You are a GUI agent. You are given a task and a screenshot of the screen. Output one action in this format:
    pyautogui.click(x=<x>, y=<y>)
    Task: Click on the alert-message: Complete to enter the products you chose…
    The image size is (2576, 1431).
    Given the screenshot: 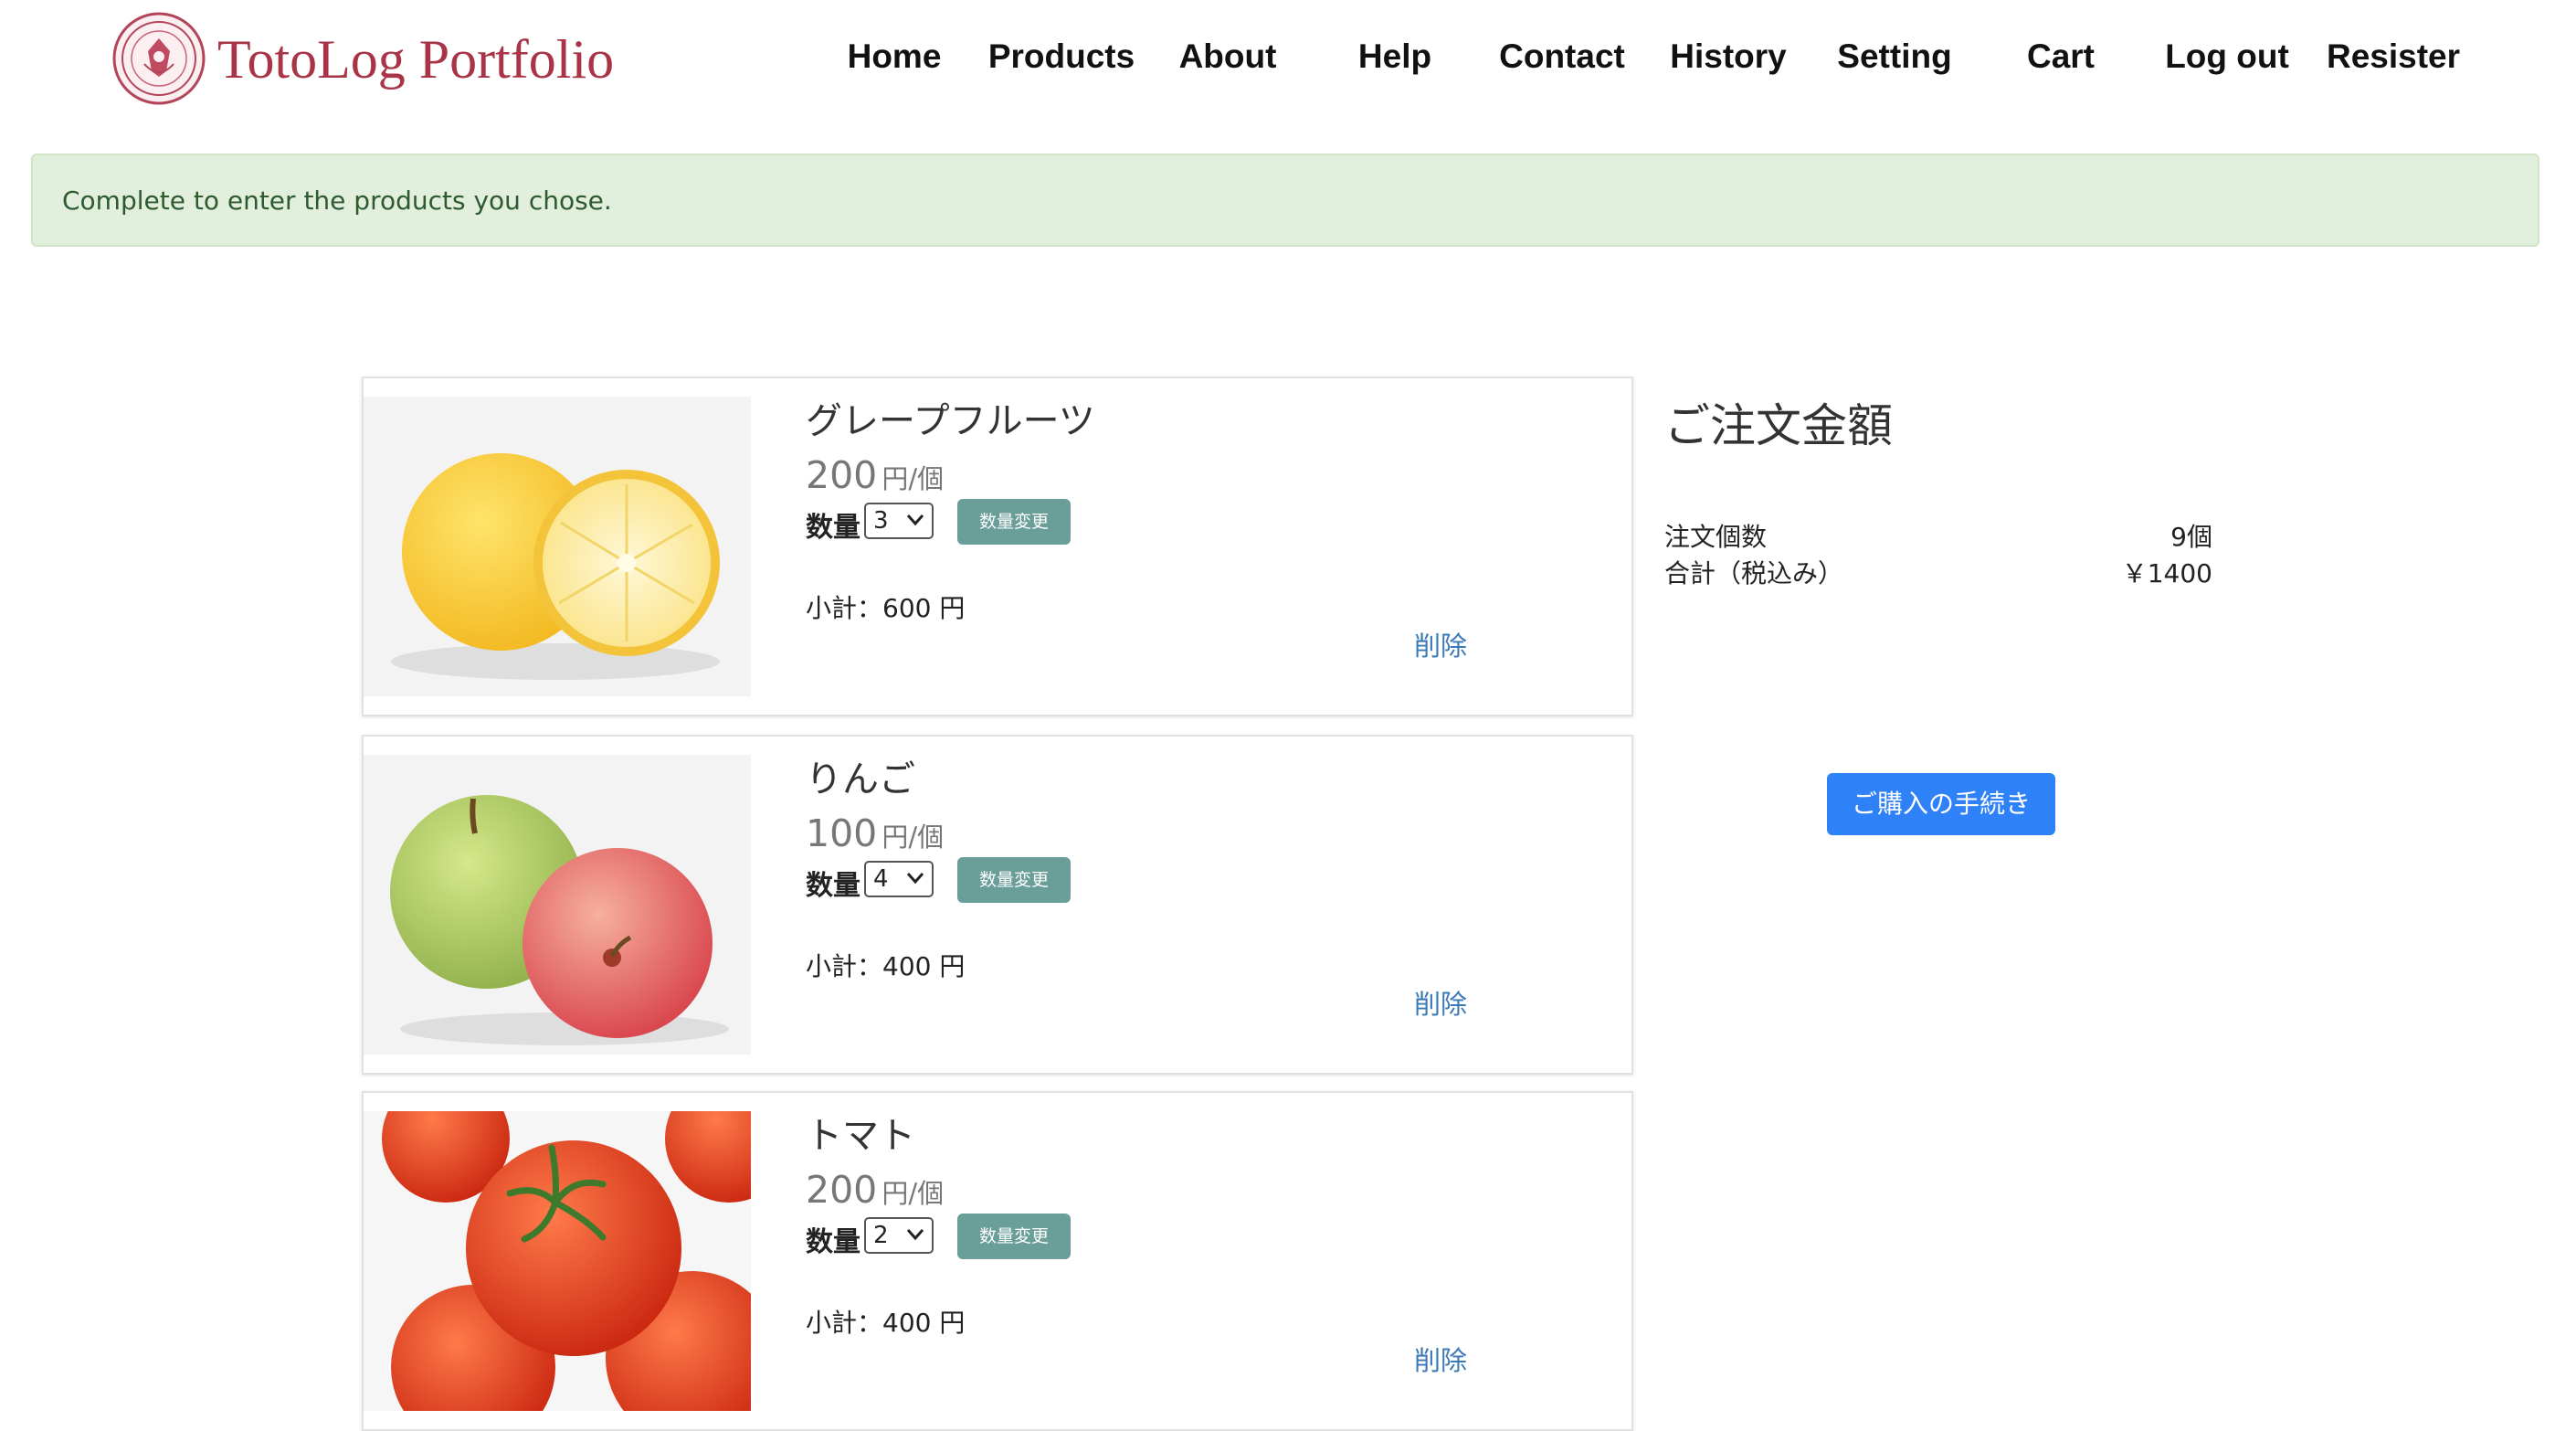 What is the action you would take?
    pyautogui.click(x=337, y=201)
    